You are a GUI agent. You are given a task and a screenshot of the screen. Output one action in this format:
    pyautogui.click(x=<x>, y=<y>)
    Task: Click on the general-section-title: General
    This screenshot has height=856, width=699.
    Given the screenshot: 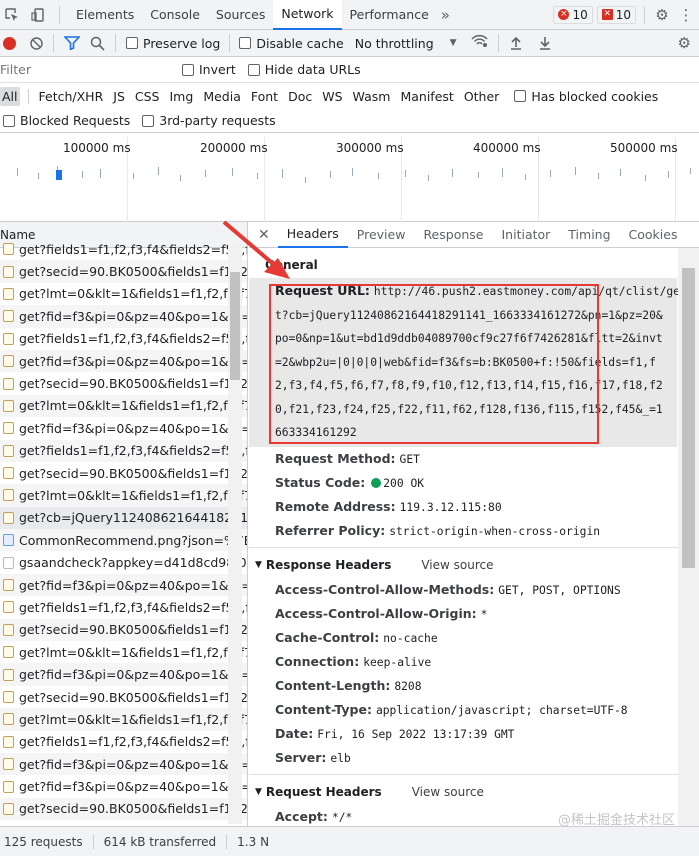 What is the action you would take?
    pyautogui.click(x=474, y=265)
    